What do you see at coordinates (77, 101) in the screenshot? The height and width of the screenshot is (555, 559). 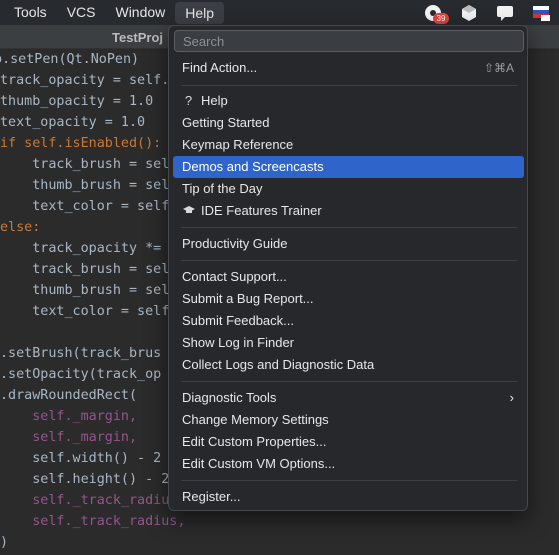 I see `code-line: thumb_opacity = 1.0` at bounding box center [77, 101].